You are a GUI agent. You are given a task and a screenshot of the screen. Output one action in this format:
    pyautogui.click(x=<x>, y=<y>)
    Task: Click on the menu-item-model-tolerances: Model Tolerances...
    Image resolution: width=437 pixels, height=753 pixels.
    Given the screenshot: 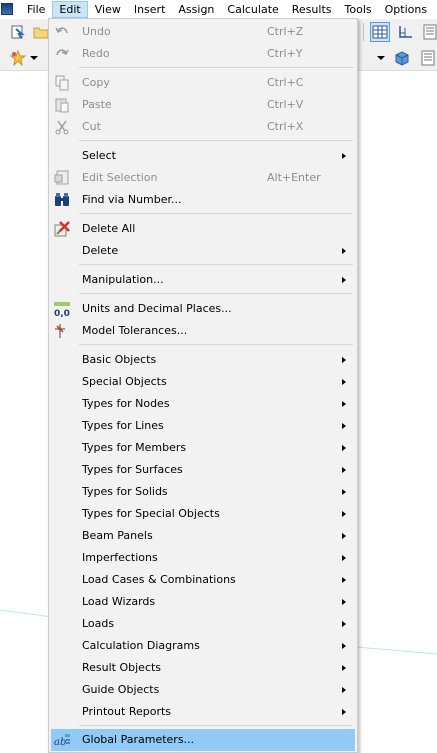 What is the action you would take?
    pyautogui.click(x=203, y=331)
    